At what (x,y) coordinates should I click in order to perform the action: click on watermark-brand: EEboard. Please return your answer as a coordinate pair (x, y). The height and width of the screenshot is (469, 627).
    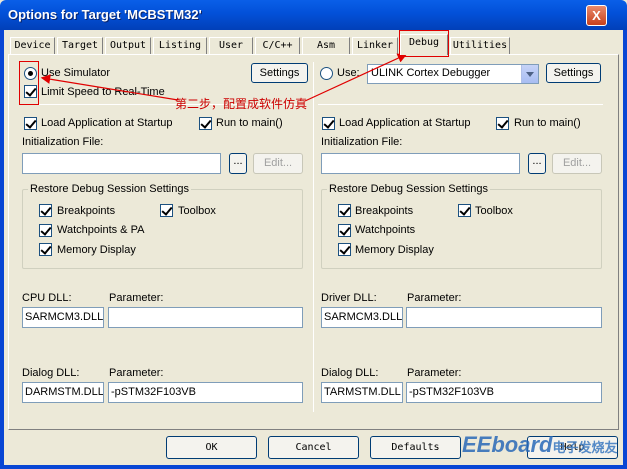
    Looking at the image, I should click on (507, 444).